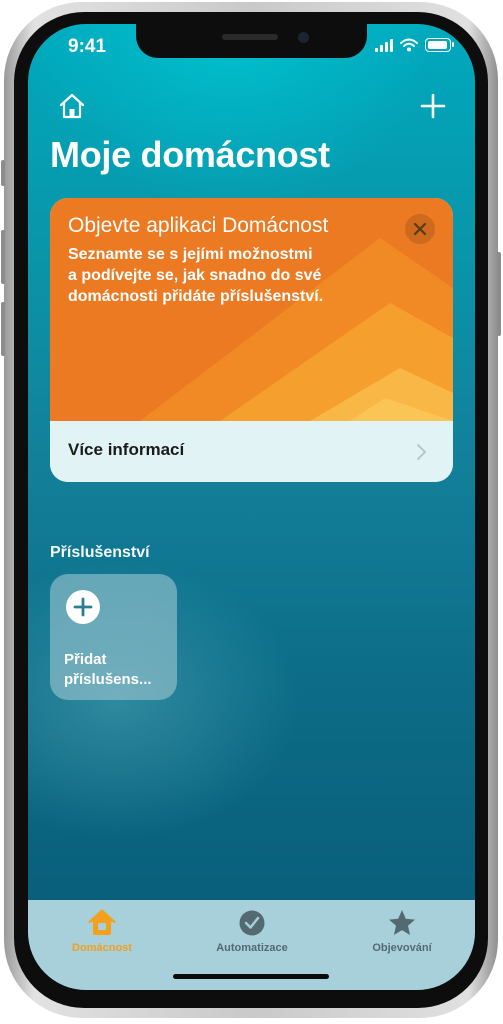 The height and width of the screenshot is (1024, 503). Describe the element at coordinates (72, 106) in the screenshot. I see `home-settings-icon` at that location.